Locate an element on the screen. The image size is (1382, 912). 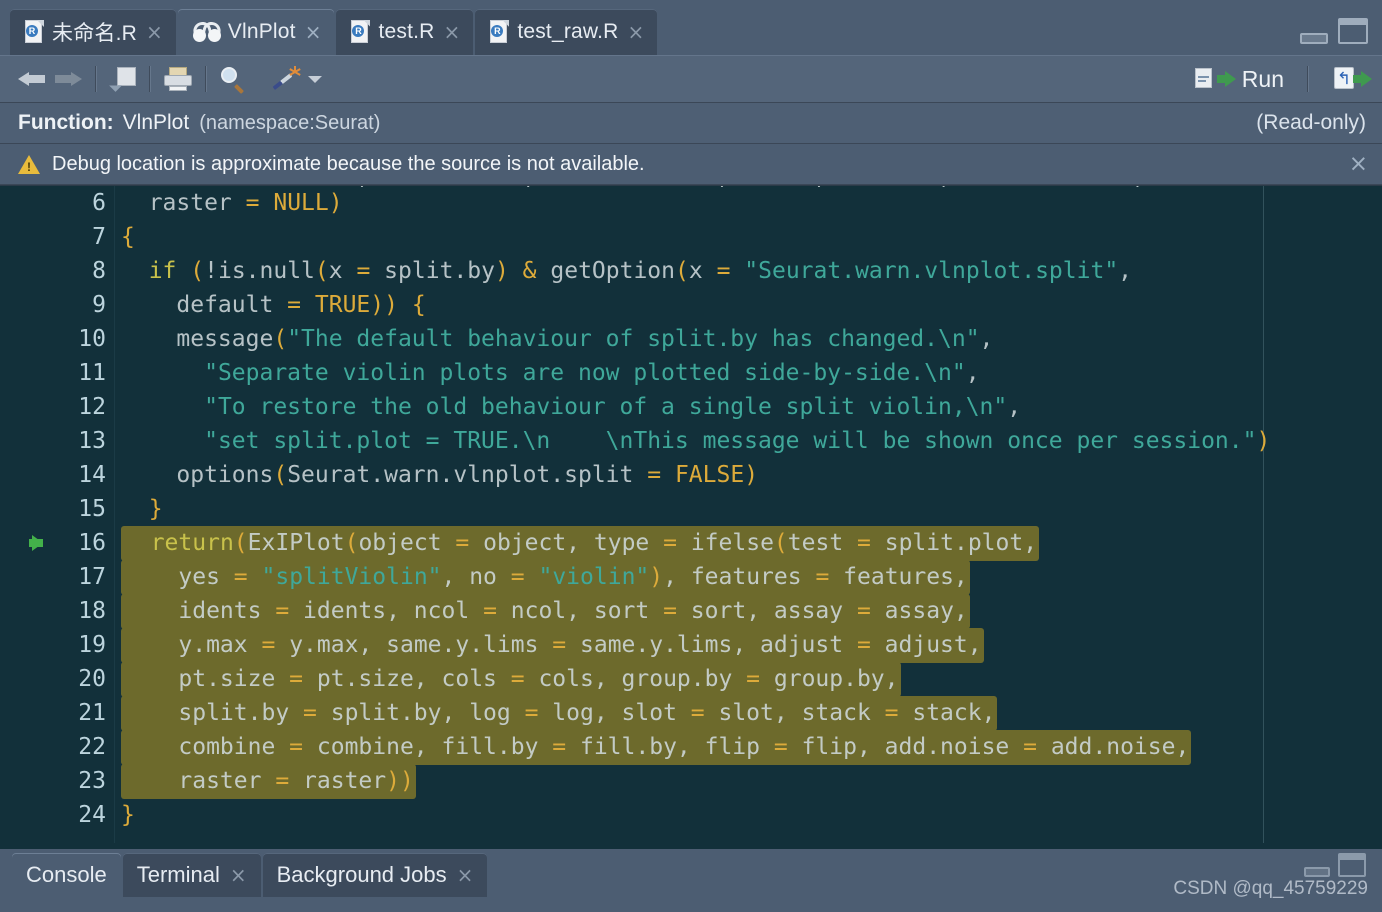
tab-background-jobs: Background Jobs × is located at coordinates (375, 875).